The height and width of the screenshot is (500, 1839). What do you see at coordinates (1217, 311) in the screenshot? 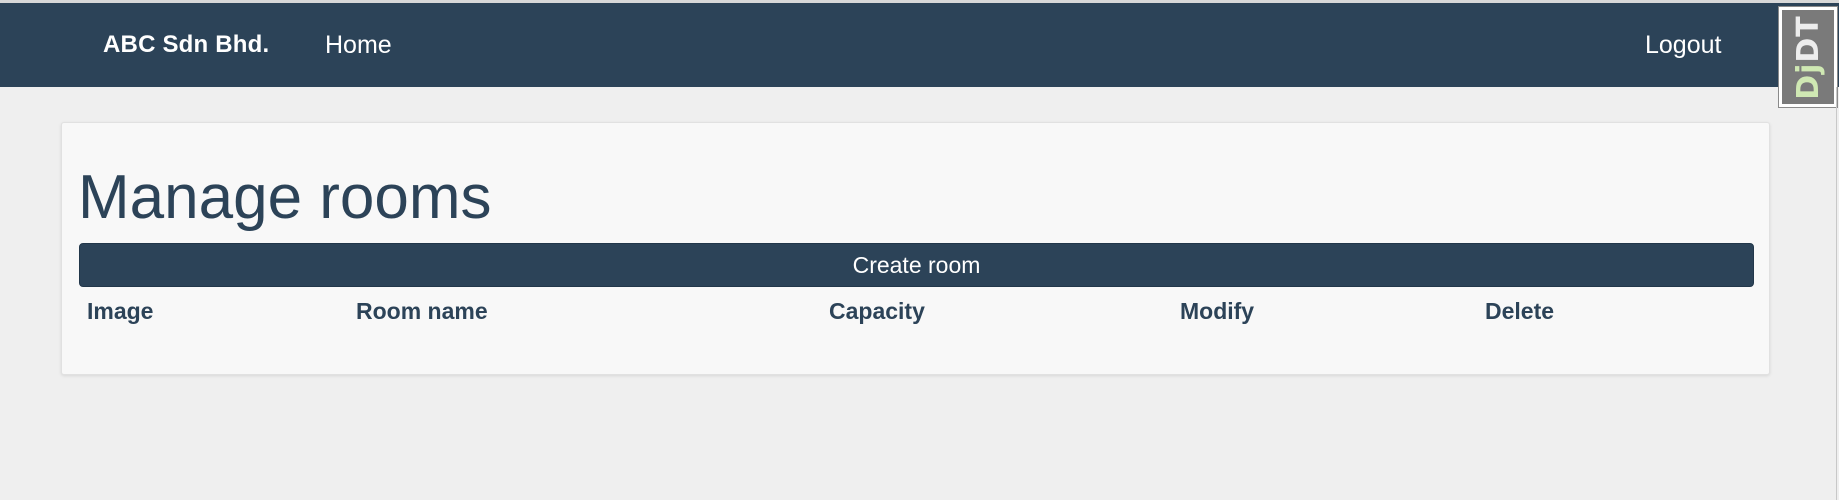
I see `column-header-modify: Modify` at bounding box center [1217, 311].